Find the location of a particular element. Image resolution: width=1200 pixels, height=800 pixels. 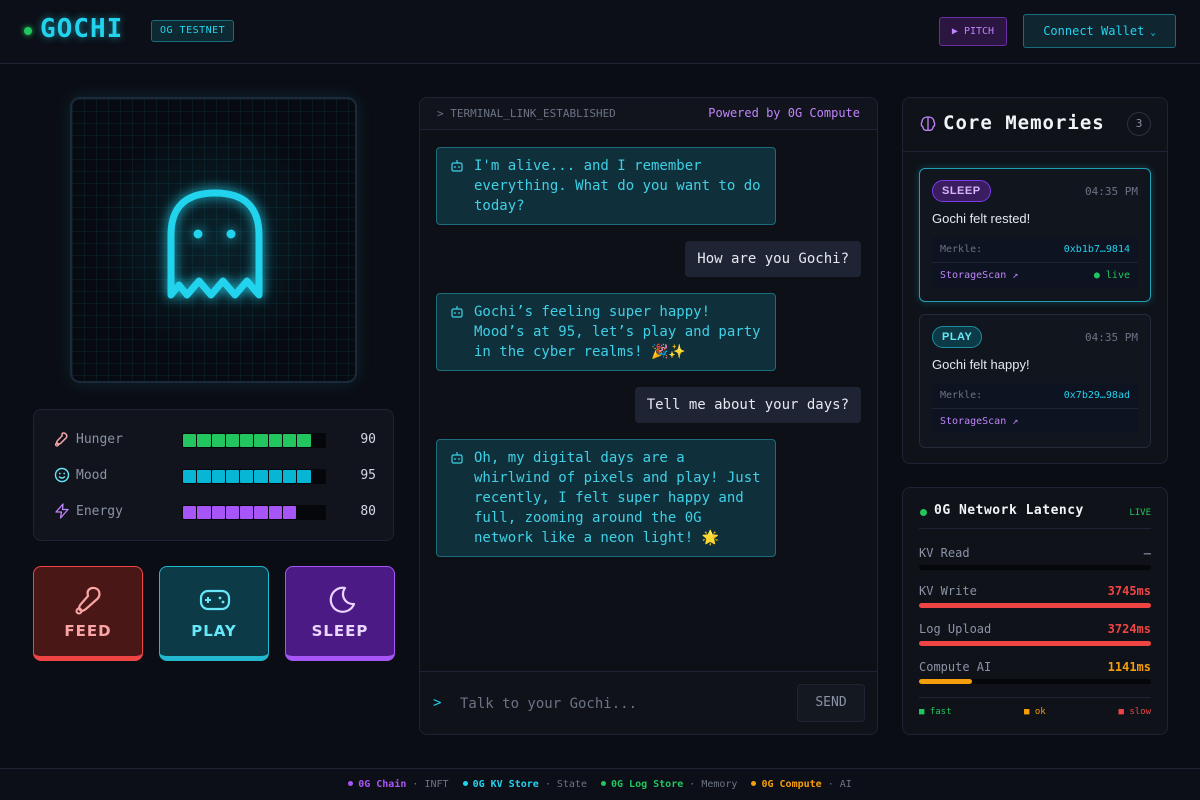

ghost-pet-icon is located at coordinates (215, 244).